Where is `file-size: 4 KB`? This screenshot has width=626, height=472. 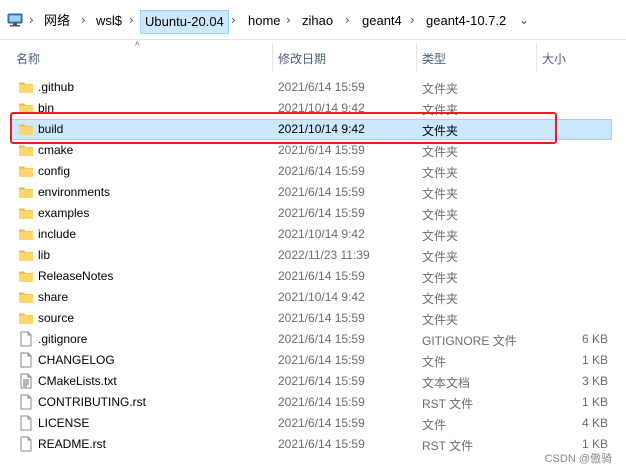 file-size: 4 KB is located at coordinates (594, 423).